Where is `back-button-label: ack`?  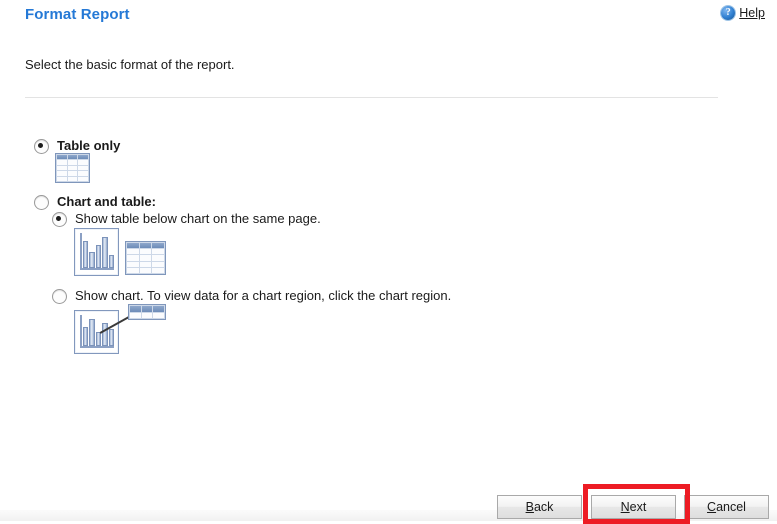
back-button-label: ack is located at coordinates (543, 507).